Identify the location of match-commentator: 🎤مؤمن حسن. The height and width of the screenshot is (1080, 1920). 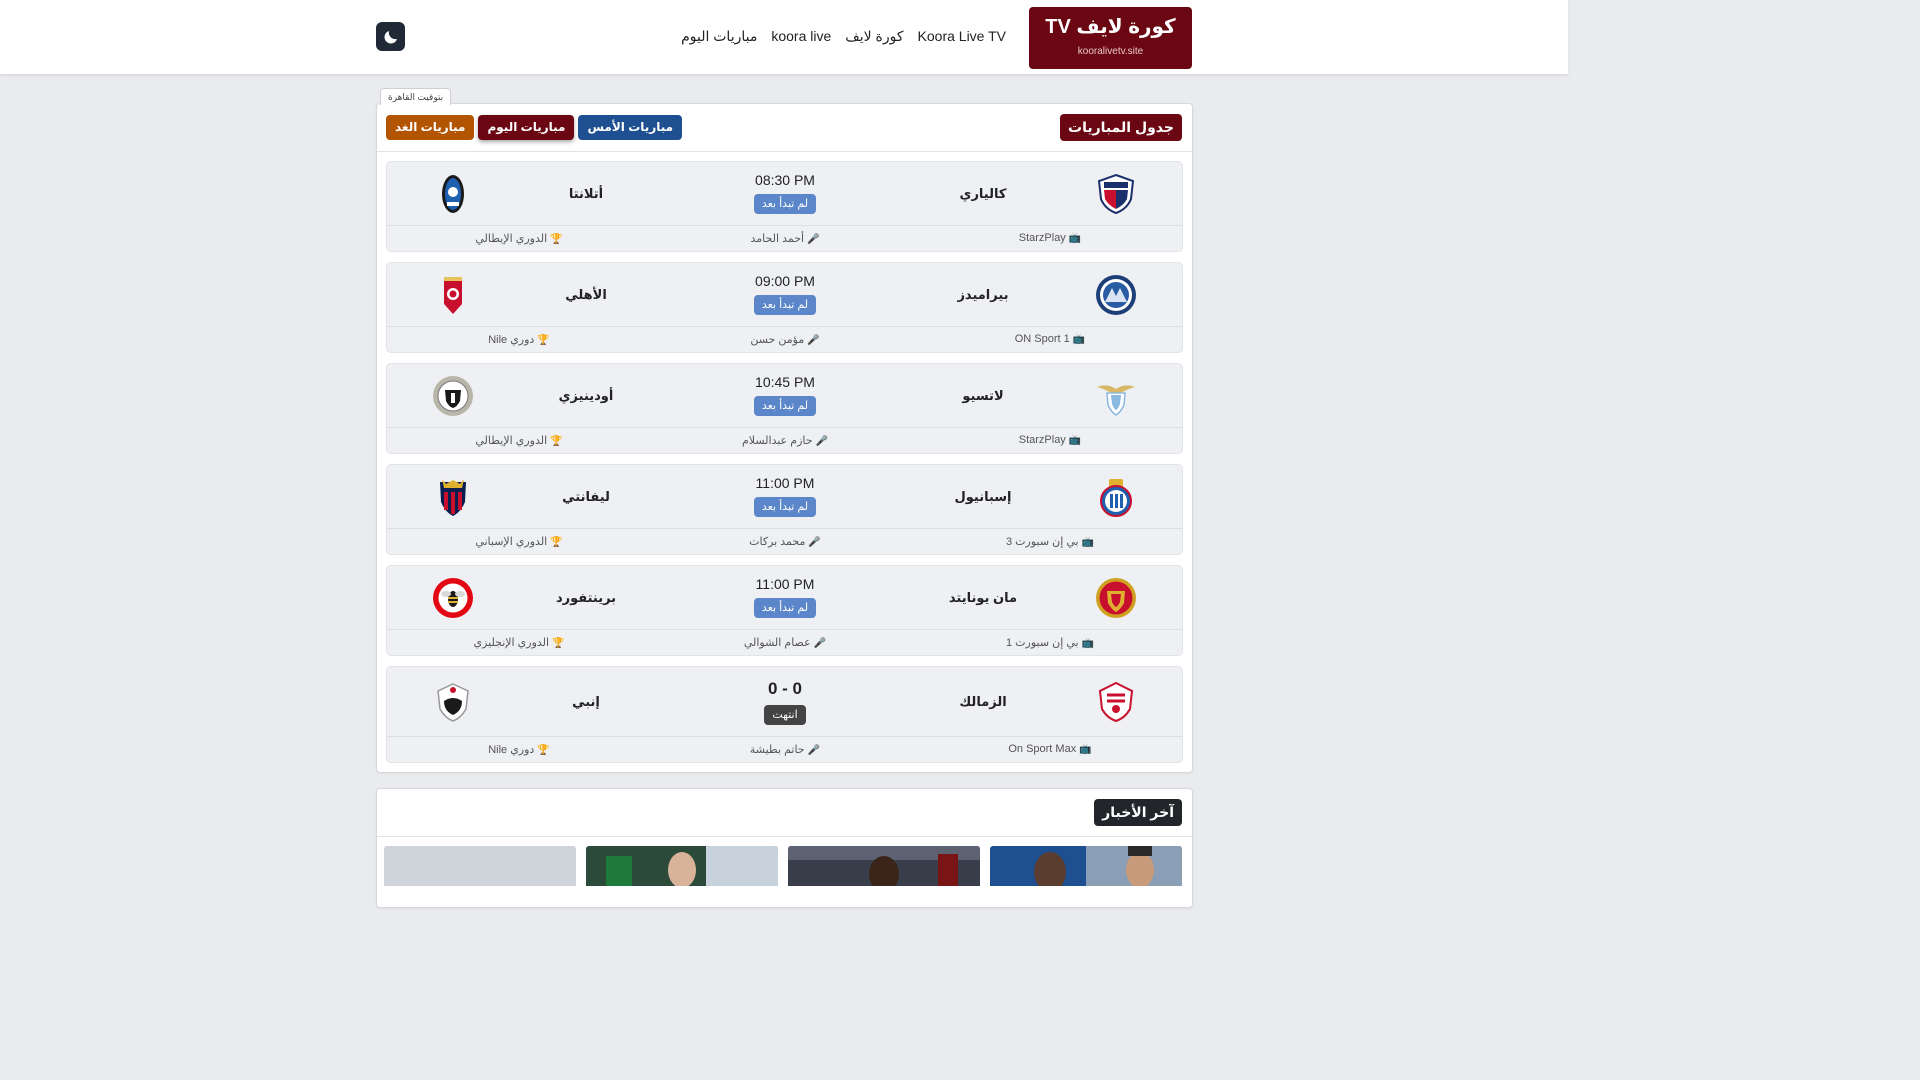
(785, 340).